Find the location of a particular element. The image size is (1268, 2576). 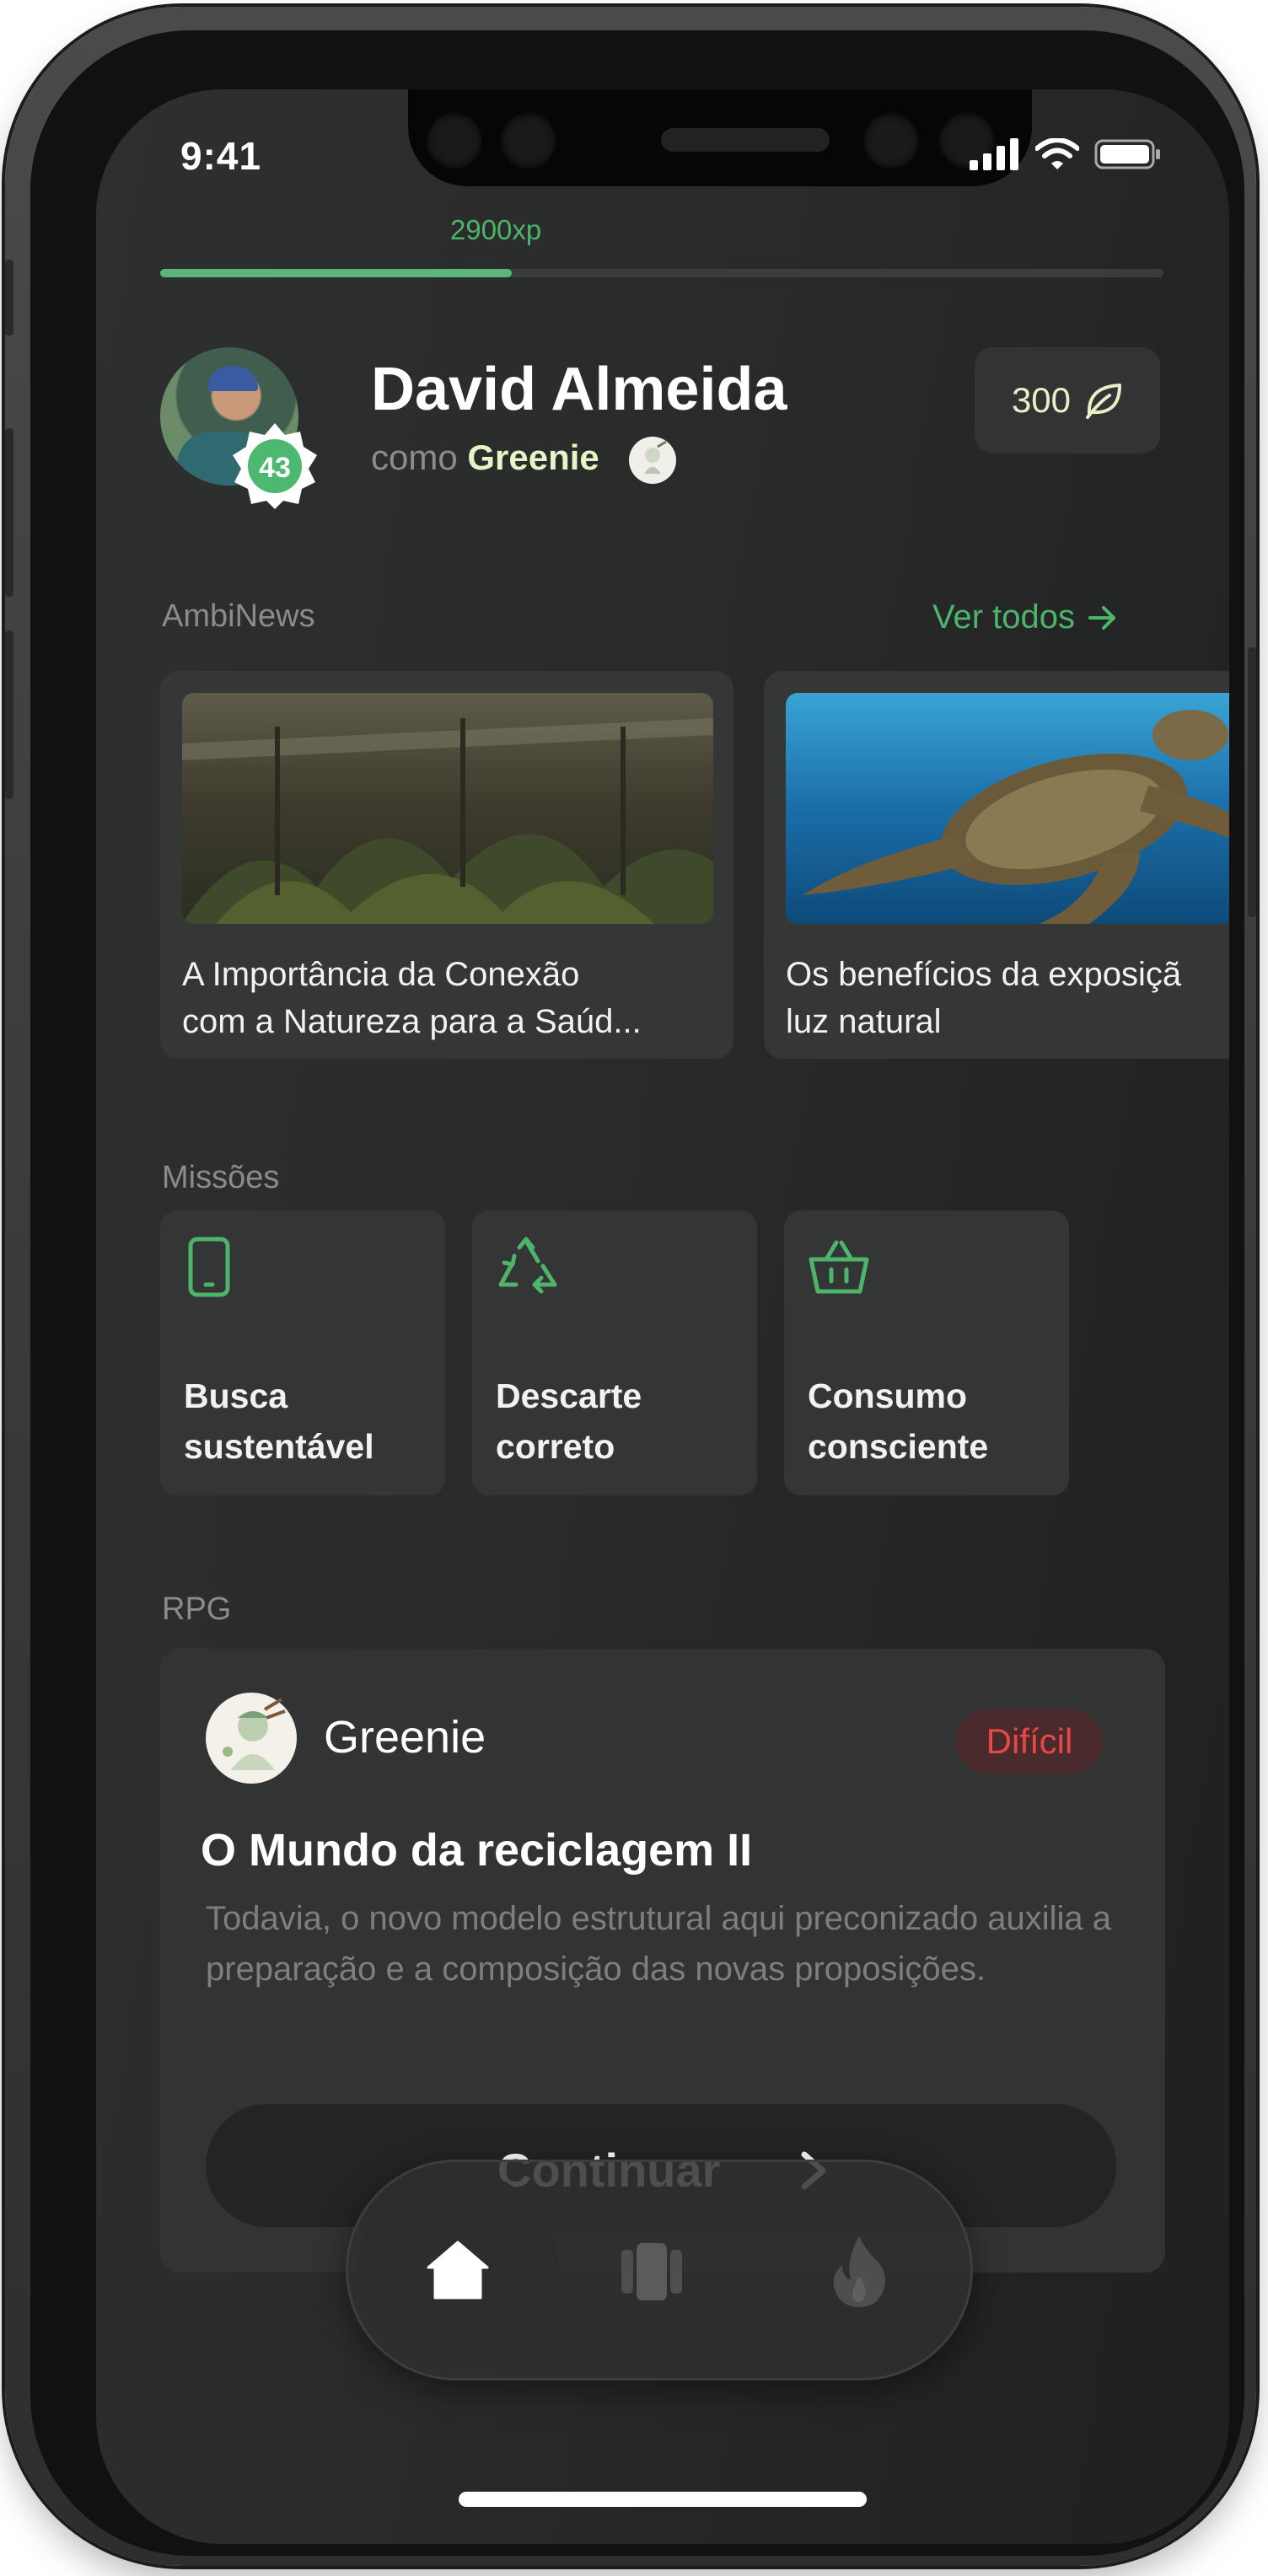

mission-label: Consumo consciente is located at coordinates (898, 1421).